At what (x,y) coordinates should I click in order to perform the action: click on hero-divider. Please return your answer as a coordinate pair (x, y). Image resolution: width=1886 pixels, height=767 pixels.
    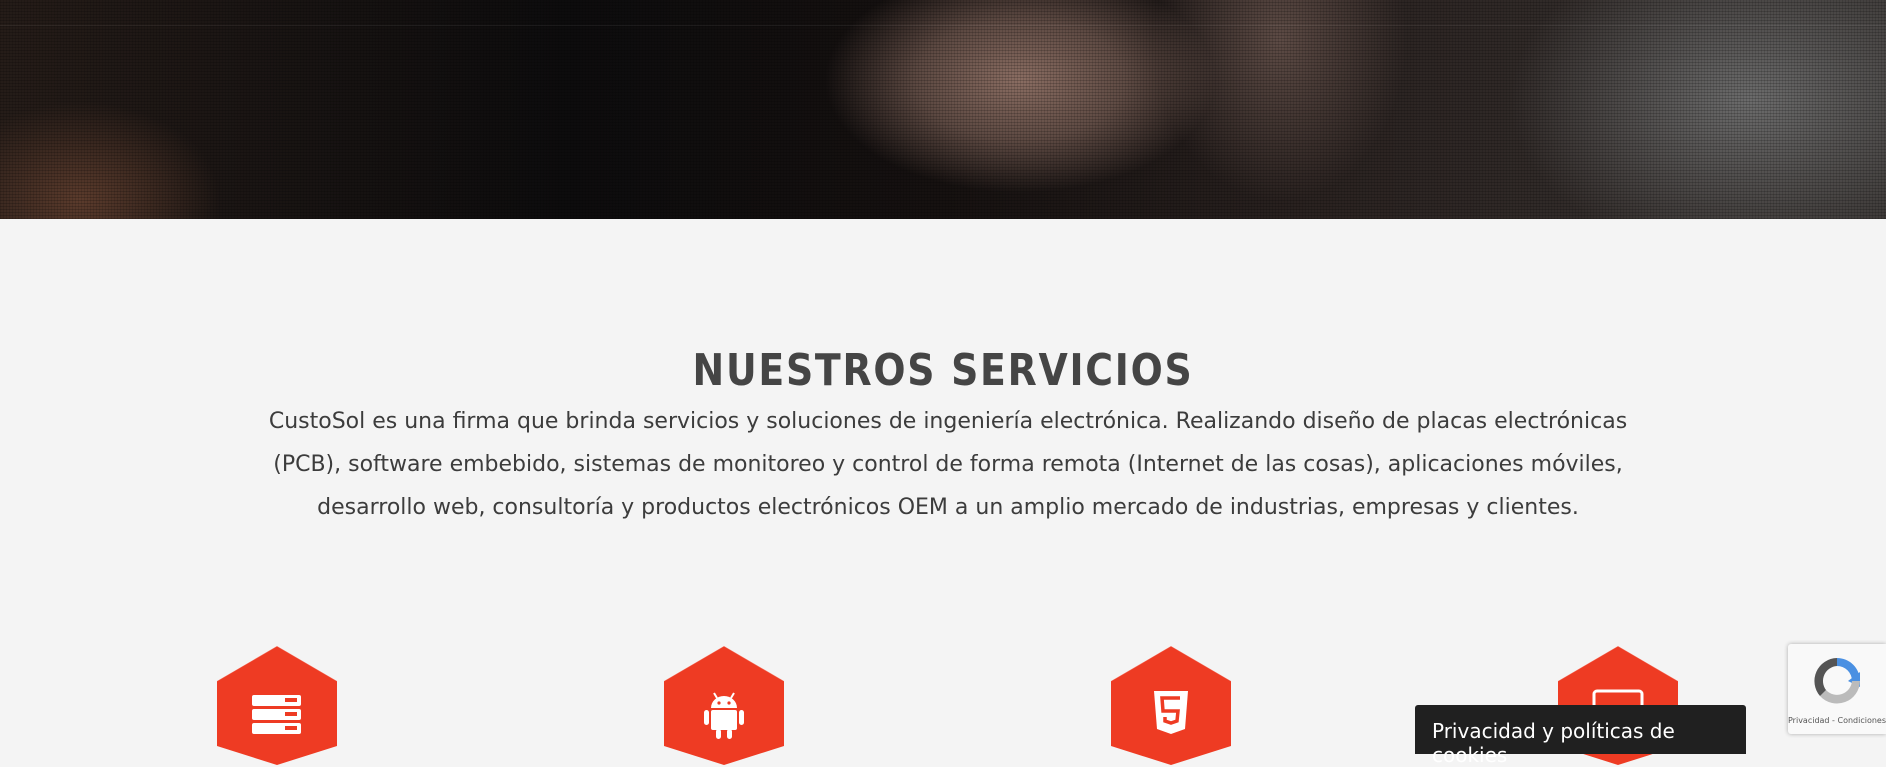
    Looking at the image, I should click on (943, 25).